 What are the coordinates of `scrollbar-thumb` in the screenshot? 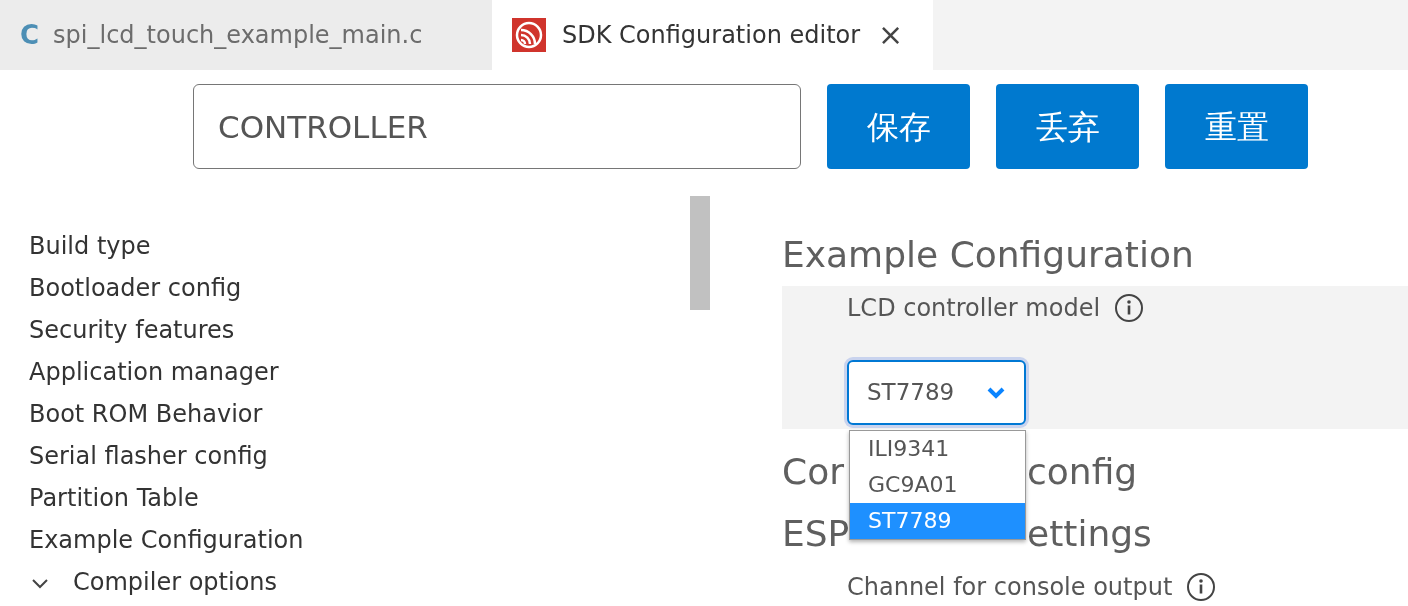 It's located at (700, 253).